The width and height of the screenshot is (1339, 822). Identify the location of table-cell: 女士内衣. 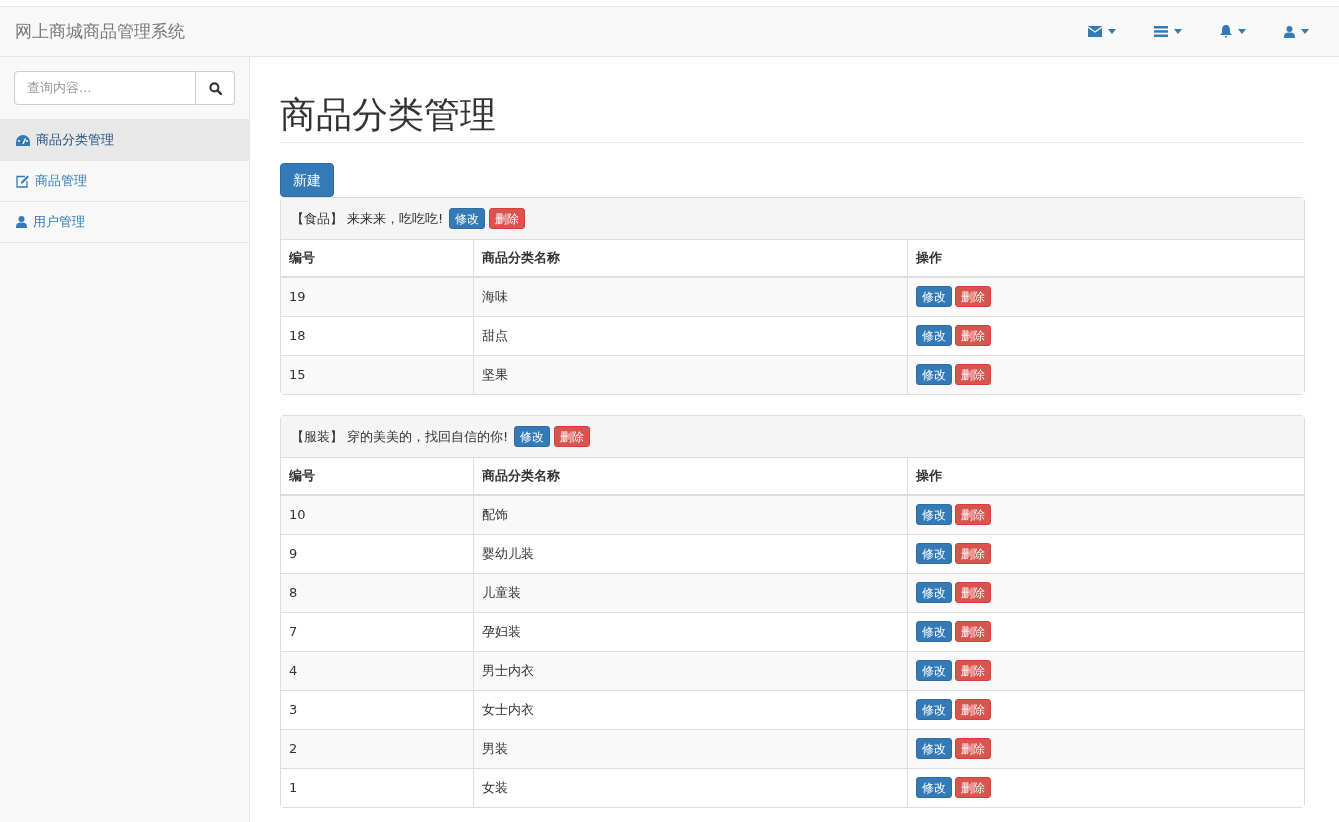
(690, 710).